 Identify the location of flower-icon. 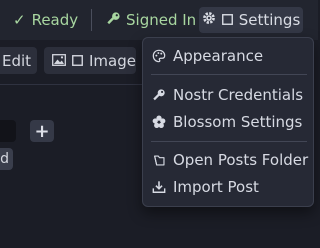
(159, 122).